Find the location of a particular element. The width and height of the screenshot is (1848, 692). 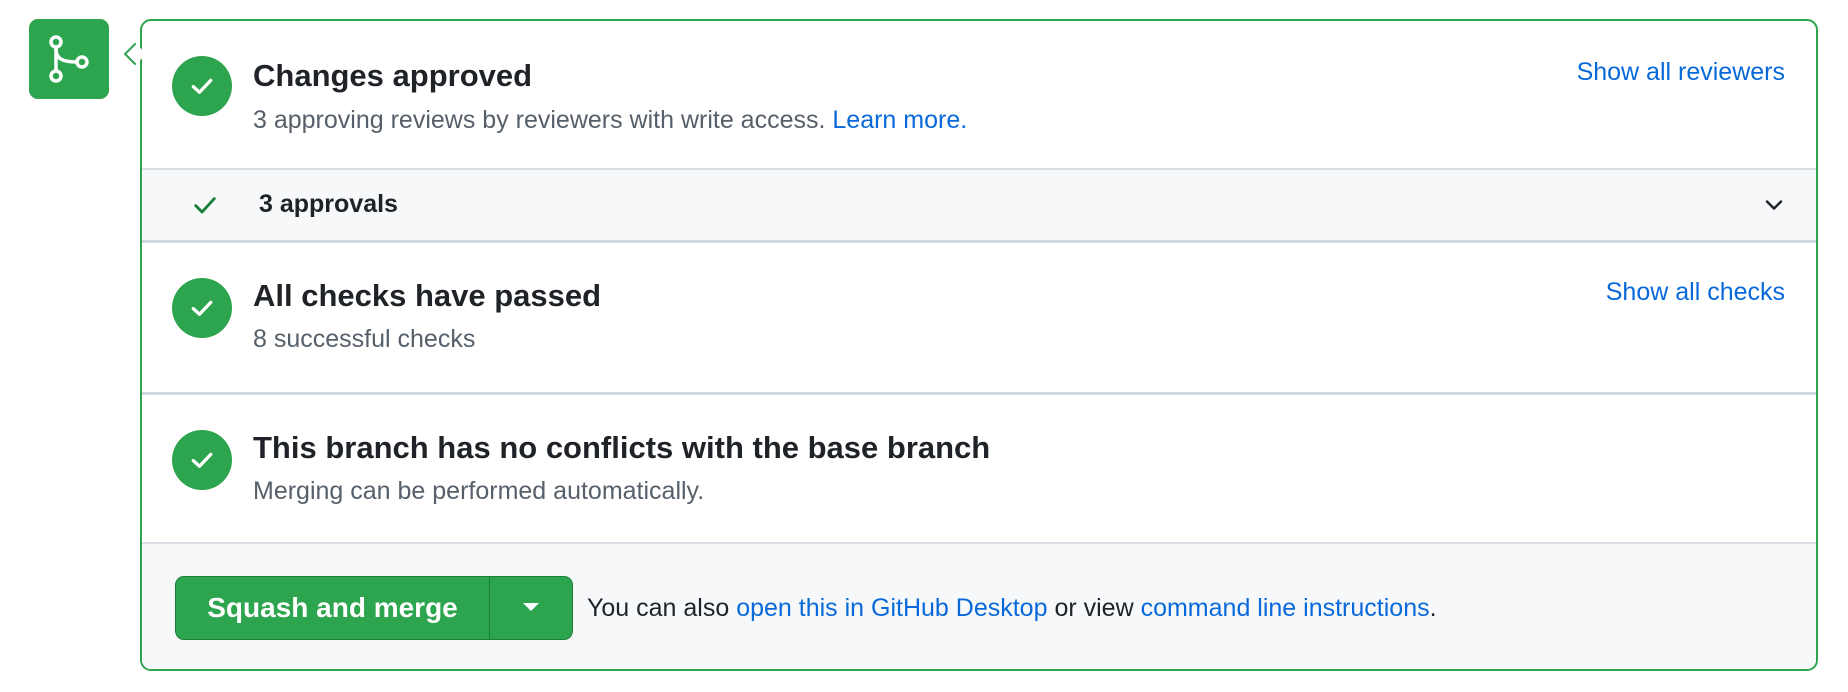

reviews-title: Changes approved is located at coordinates (393, 75).